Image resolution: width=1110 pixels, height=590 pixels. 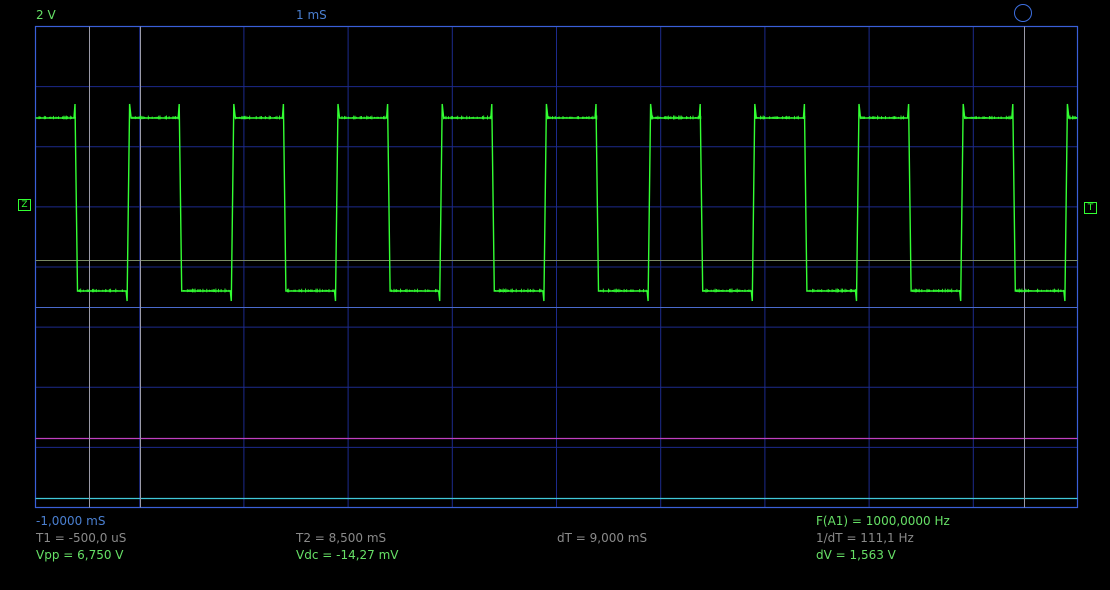 What do you see at coordinates (341, 538) in the screenshot?
I see `t2-readout: T2 = 8,500 mS` at bounding box center [341, 538].